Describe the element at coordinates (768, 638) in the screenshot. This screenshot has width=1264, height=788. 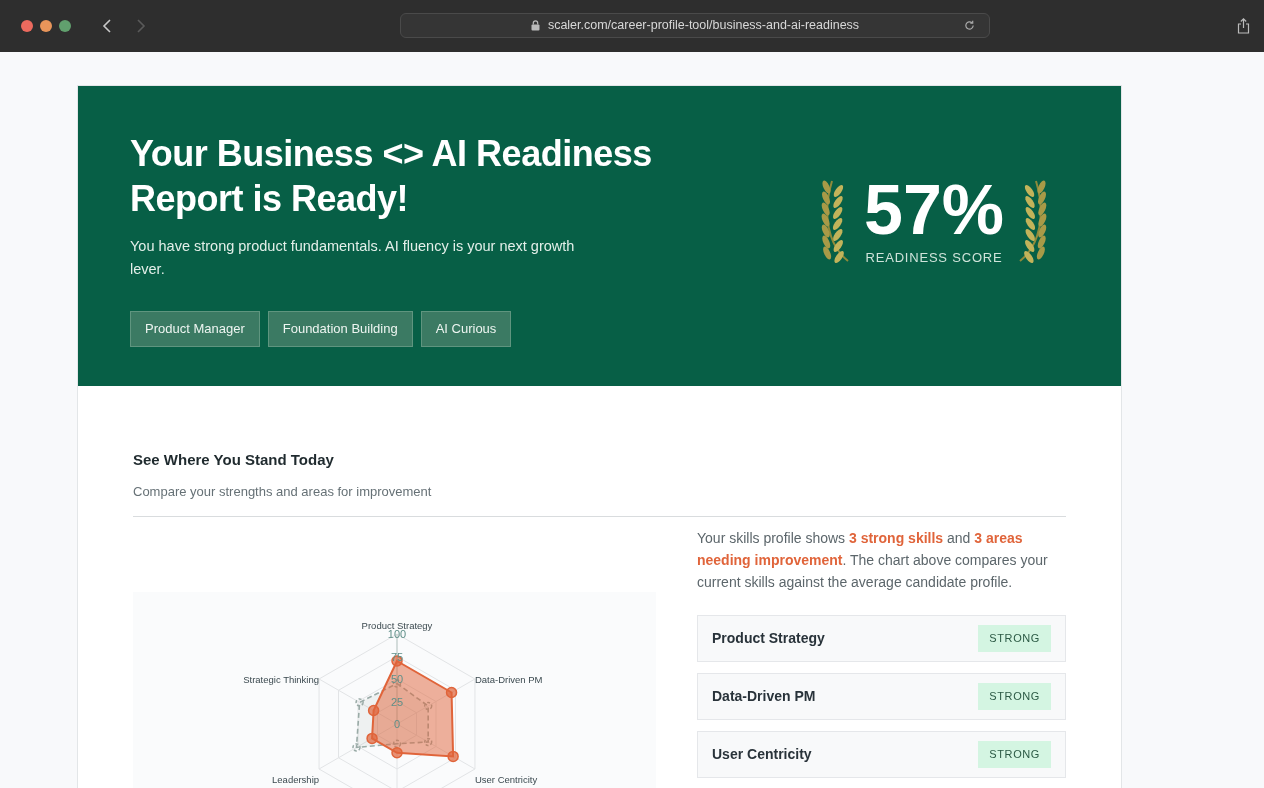
I see `skill-name: Product Strategy` at that location.